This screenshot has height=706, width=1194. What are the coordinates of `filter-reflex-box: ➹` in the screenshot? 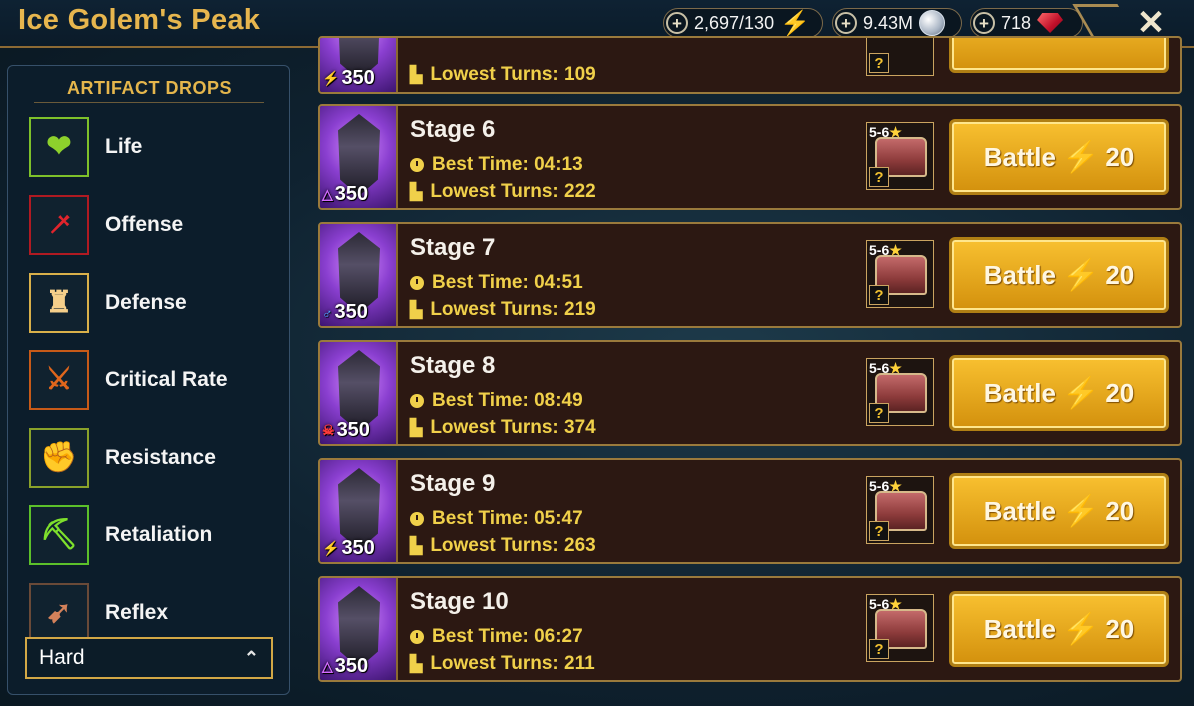 It's located at (59, 613).